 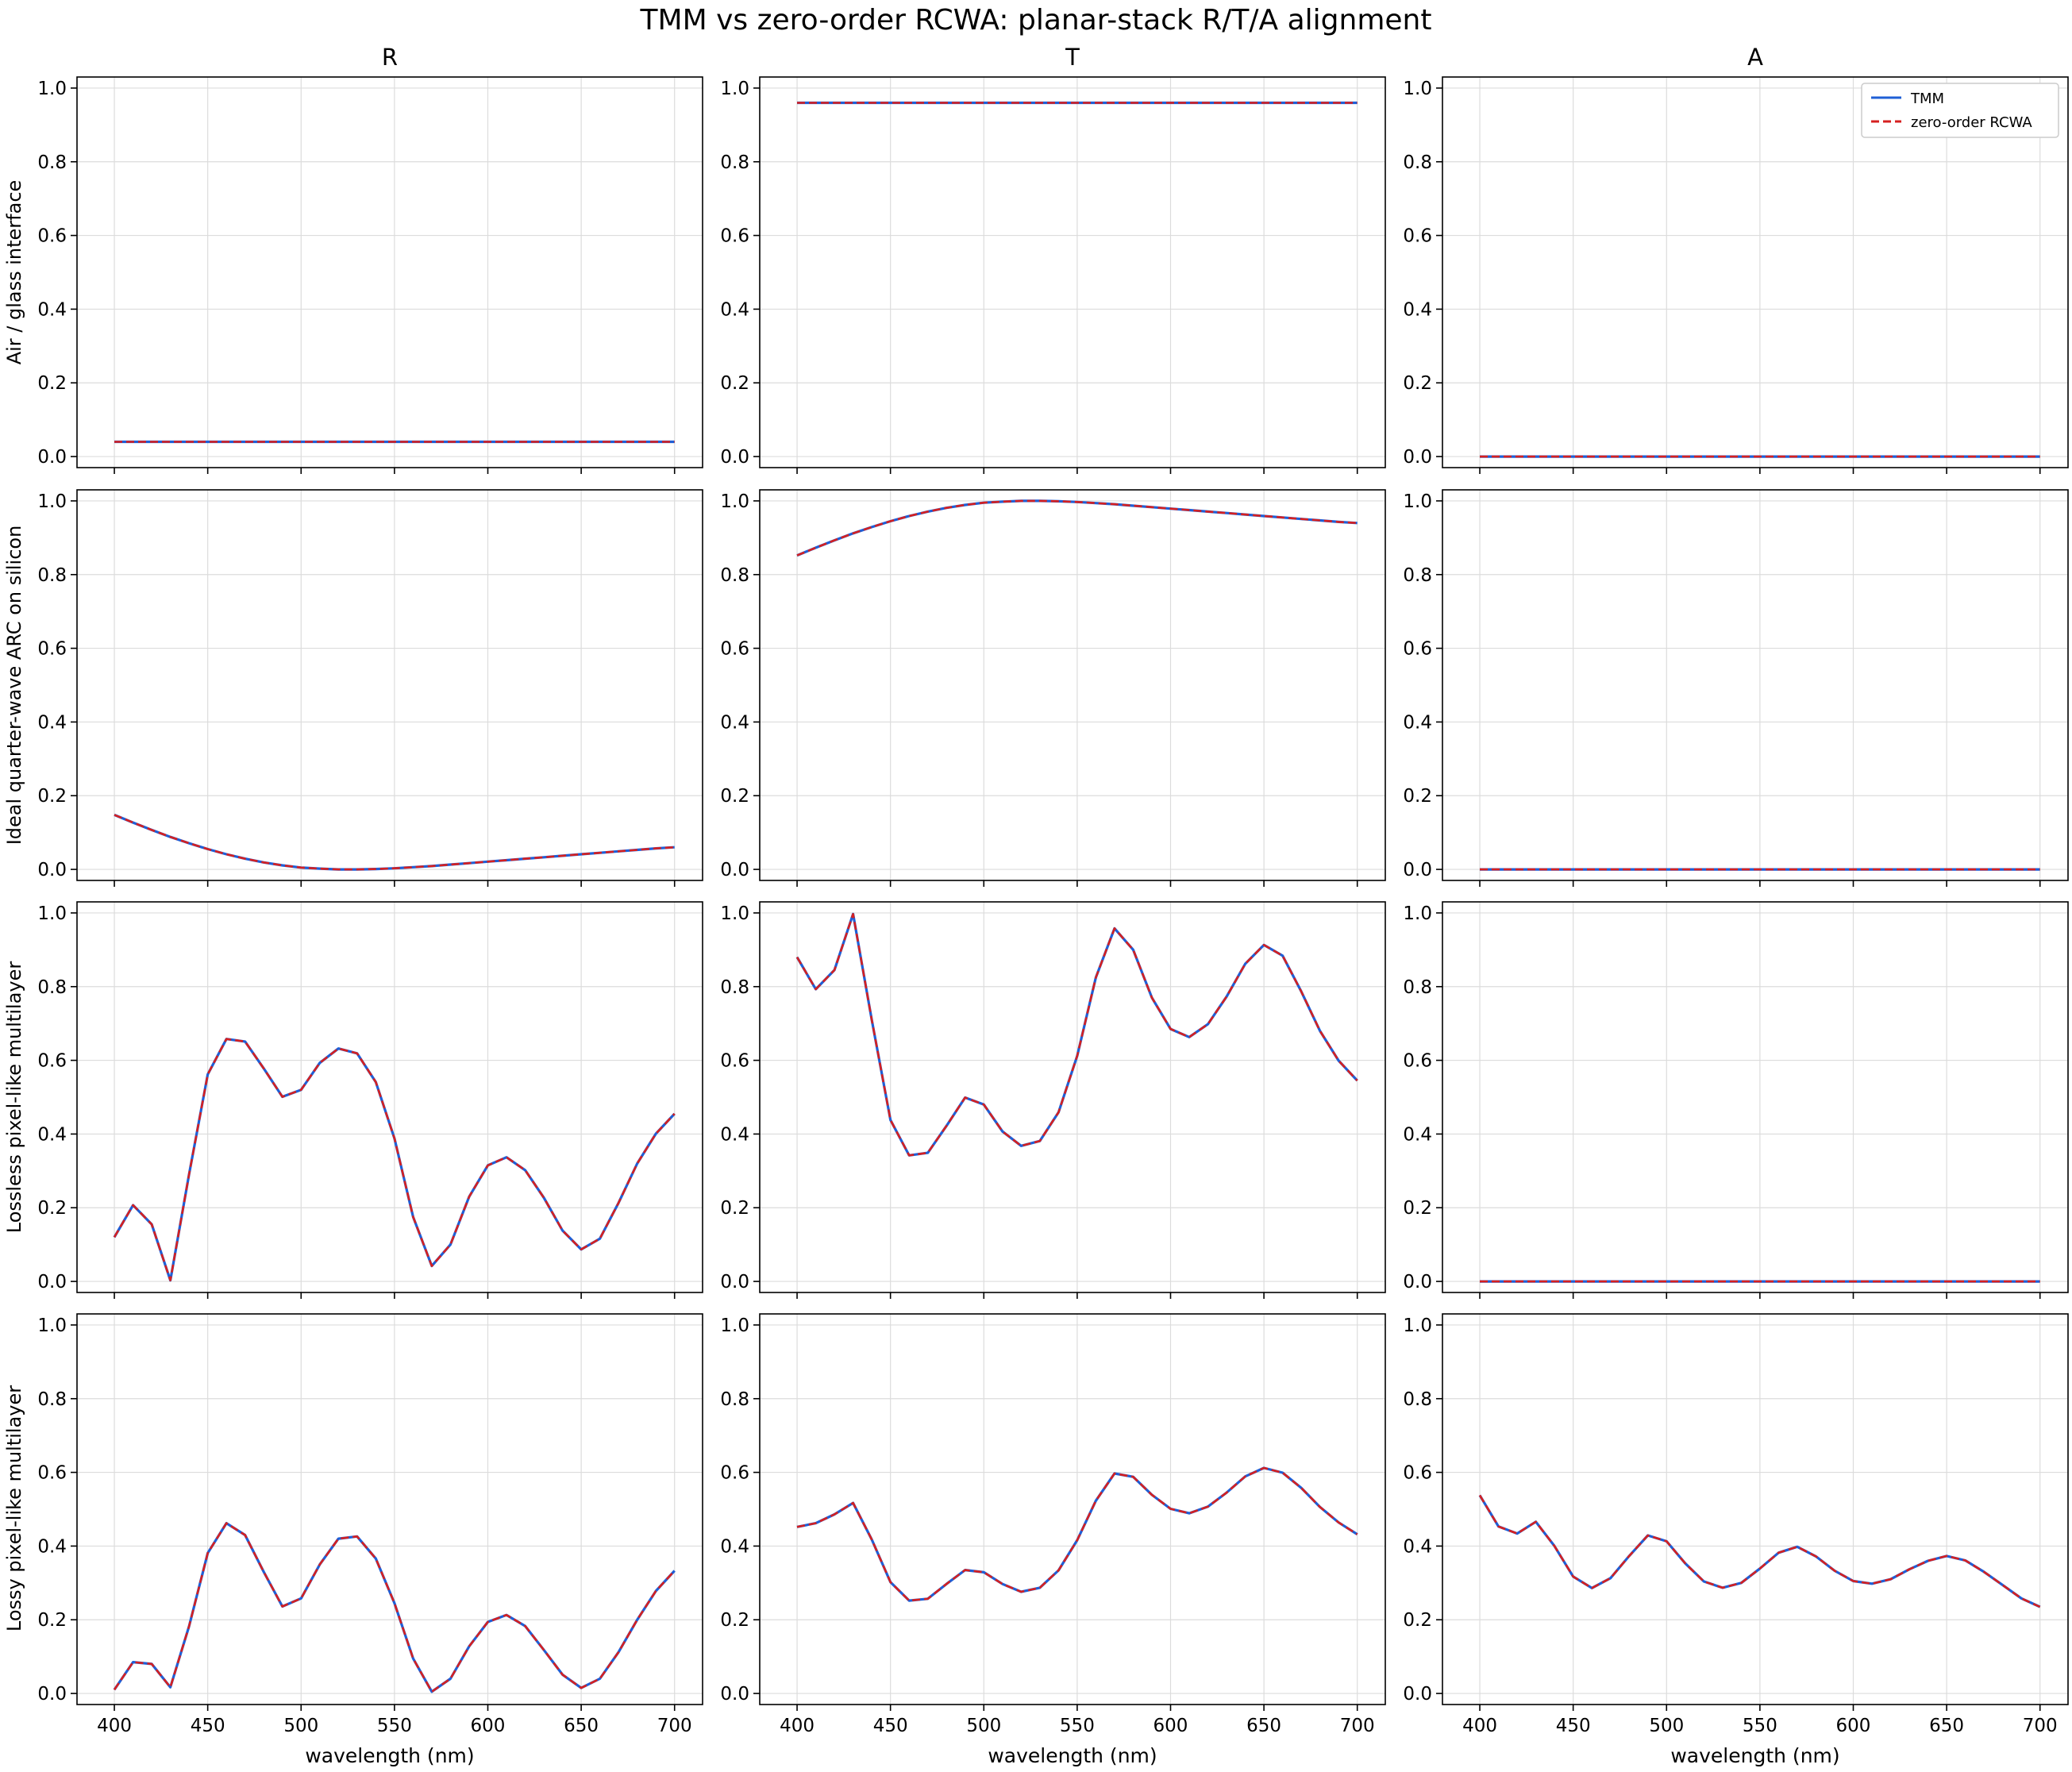 I want to click on row-label-lossless-multilayer: Lossless pixel-like multilayer, so click(x=14, y=1097).